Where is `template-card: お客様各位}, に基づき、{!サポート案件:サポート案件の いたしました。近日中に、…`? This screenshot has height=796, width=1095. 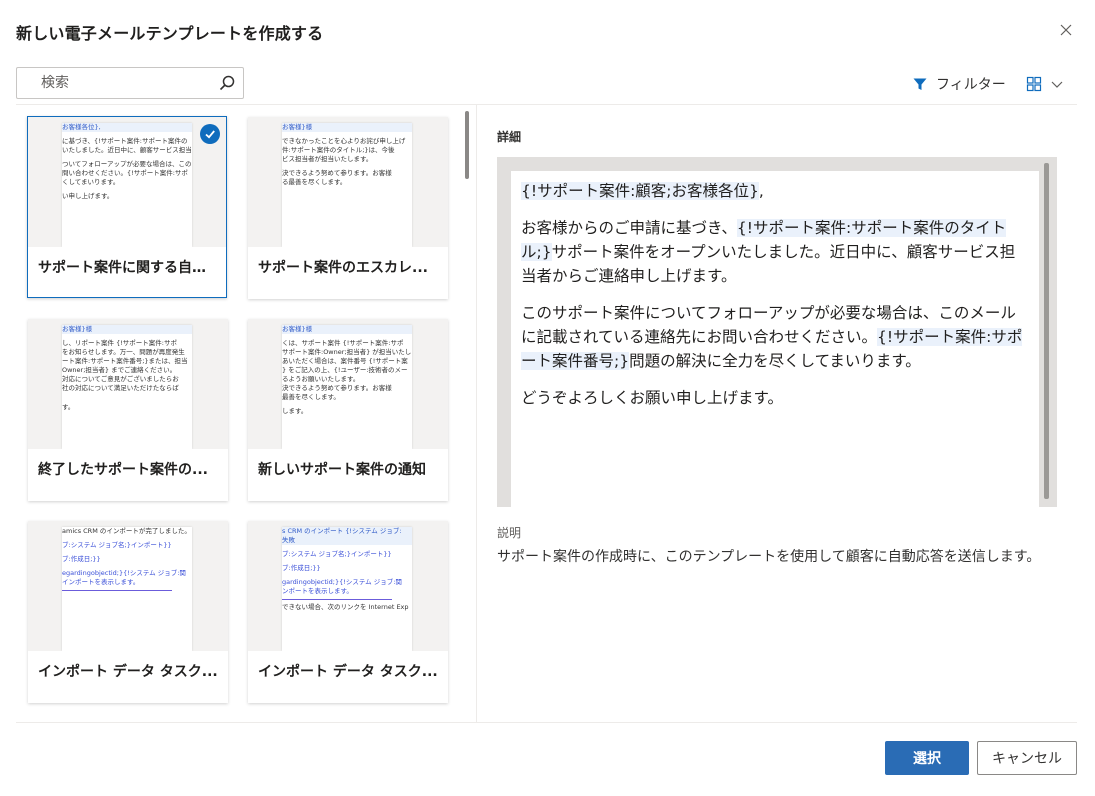
template-card: お客様各位}, に基づき、{!サポート案件:サポート案件の いたしました。近日中に、… is located at coordinates (127, 207).